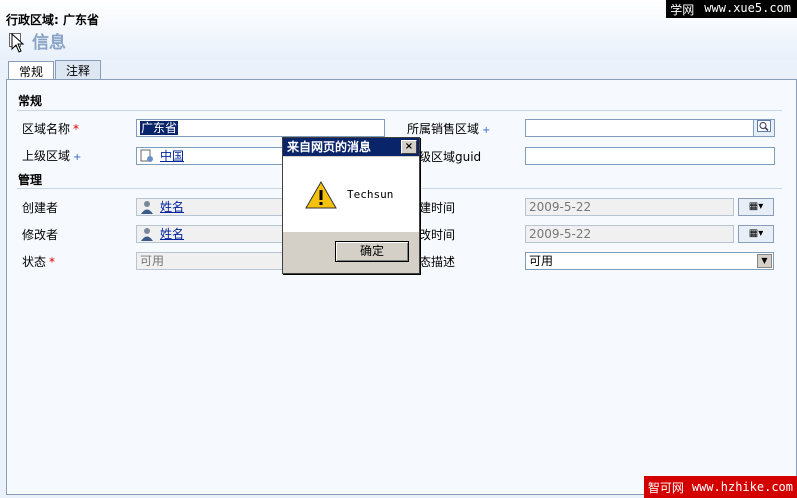  I want to click on chevron-down-icon: ▼, so click(764, 261).